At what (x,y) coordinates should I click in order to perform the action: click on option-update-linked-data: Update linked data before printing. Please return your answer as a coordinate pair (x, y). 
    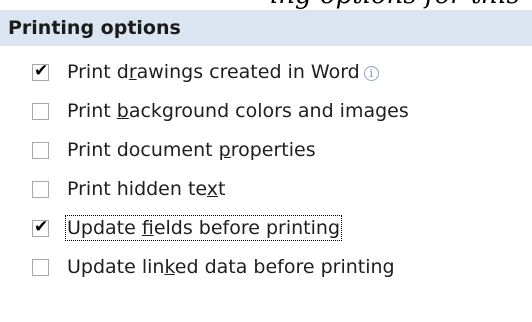
    Looking at the image, I should click on (220, 267).